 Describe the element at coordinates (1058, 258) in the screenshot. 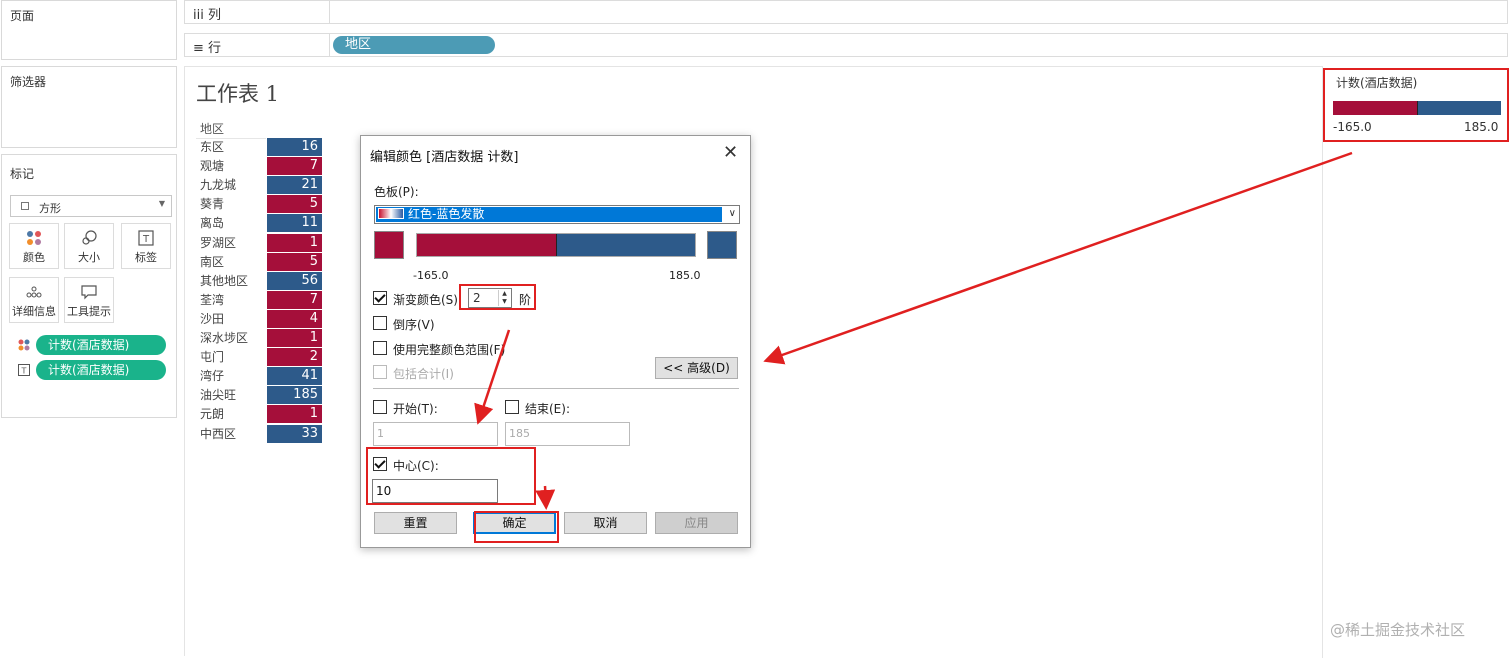

I see `legend-to-advanced-arrow` at that location.